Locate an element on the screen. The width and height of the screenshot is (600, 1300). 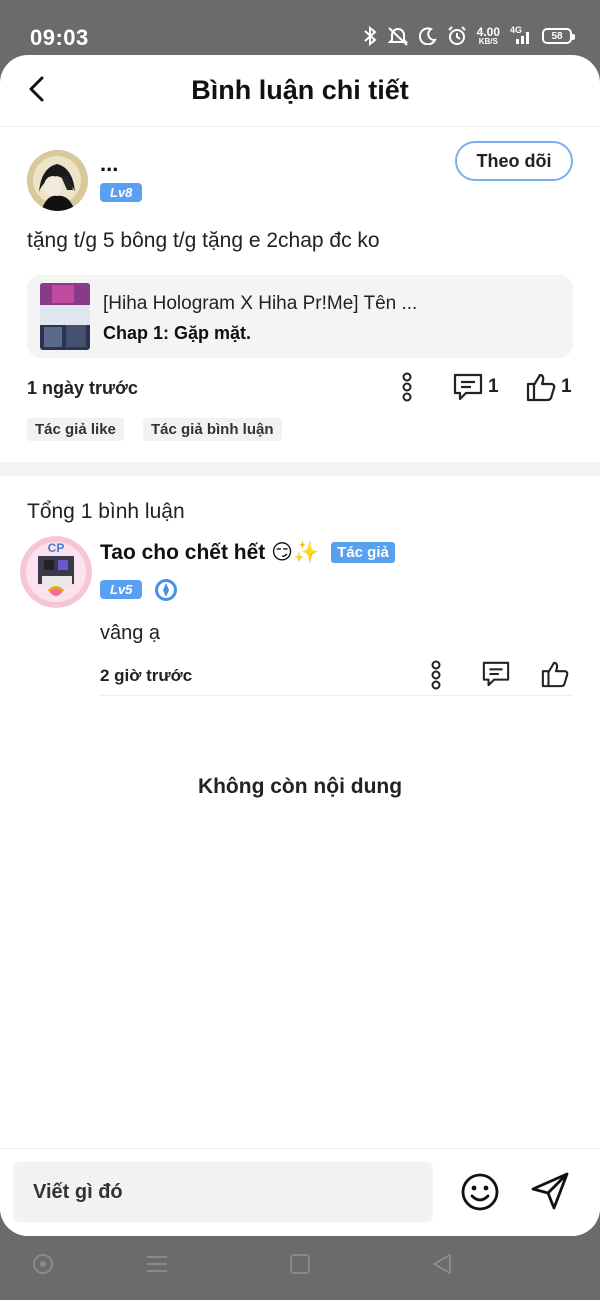
post-meta-row: 1 ngày trước 1 1 is located at coordinates (300, 388).